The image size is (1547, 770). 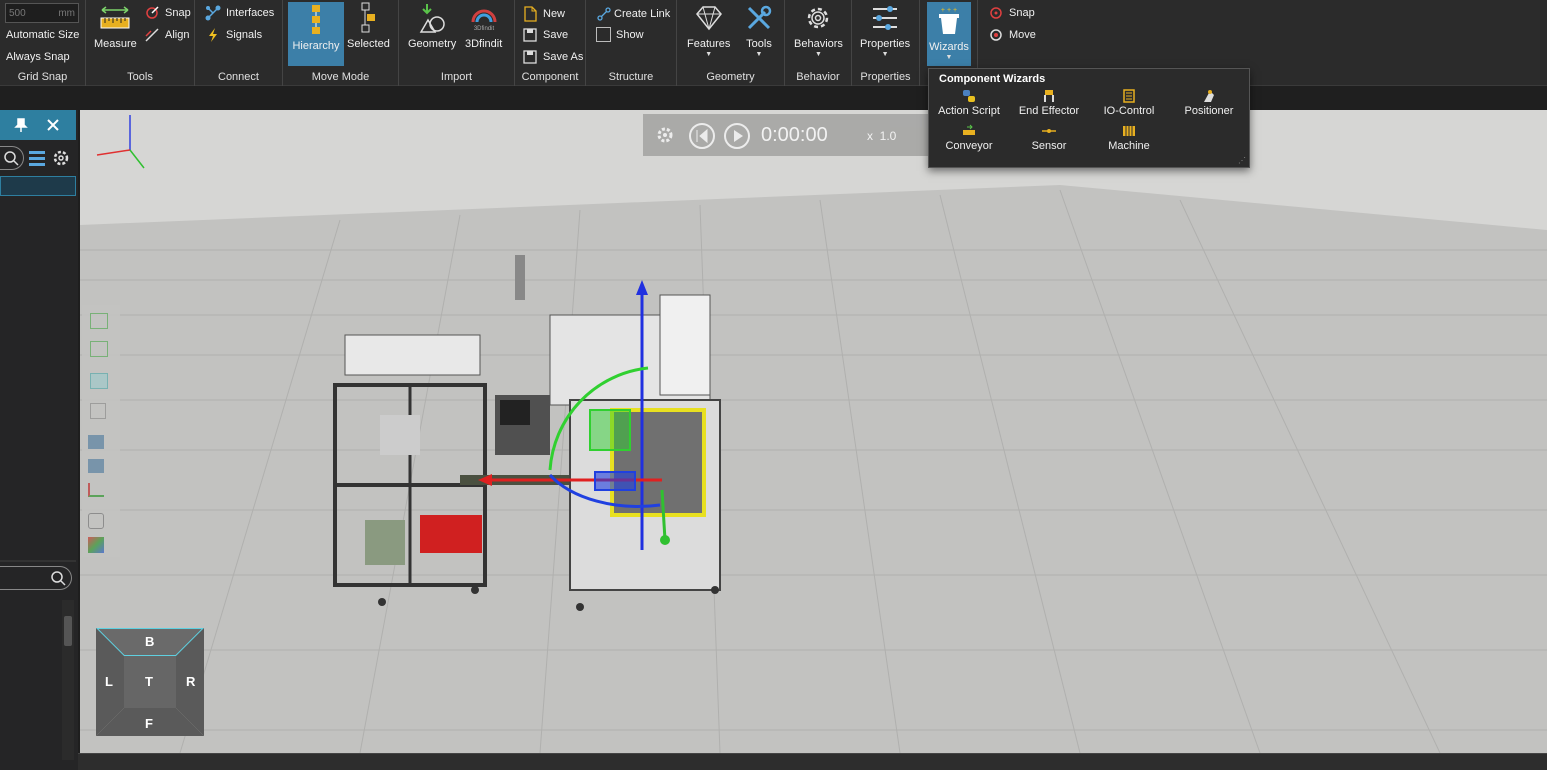 What do you see at coordinates (432, 44) in the screenshot?
I see `import-geometry-label: Geometry` at bounding box center [432, 44].